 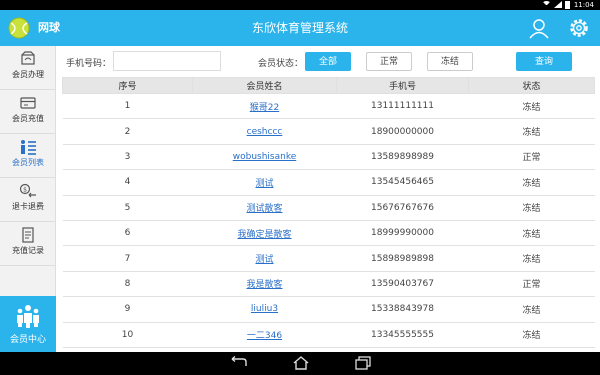 I want to click on member-name-link: 我确定是散客, so click(x=264, y=235).